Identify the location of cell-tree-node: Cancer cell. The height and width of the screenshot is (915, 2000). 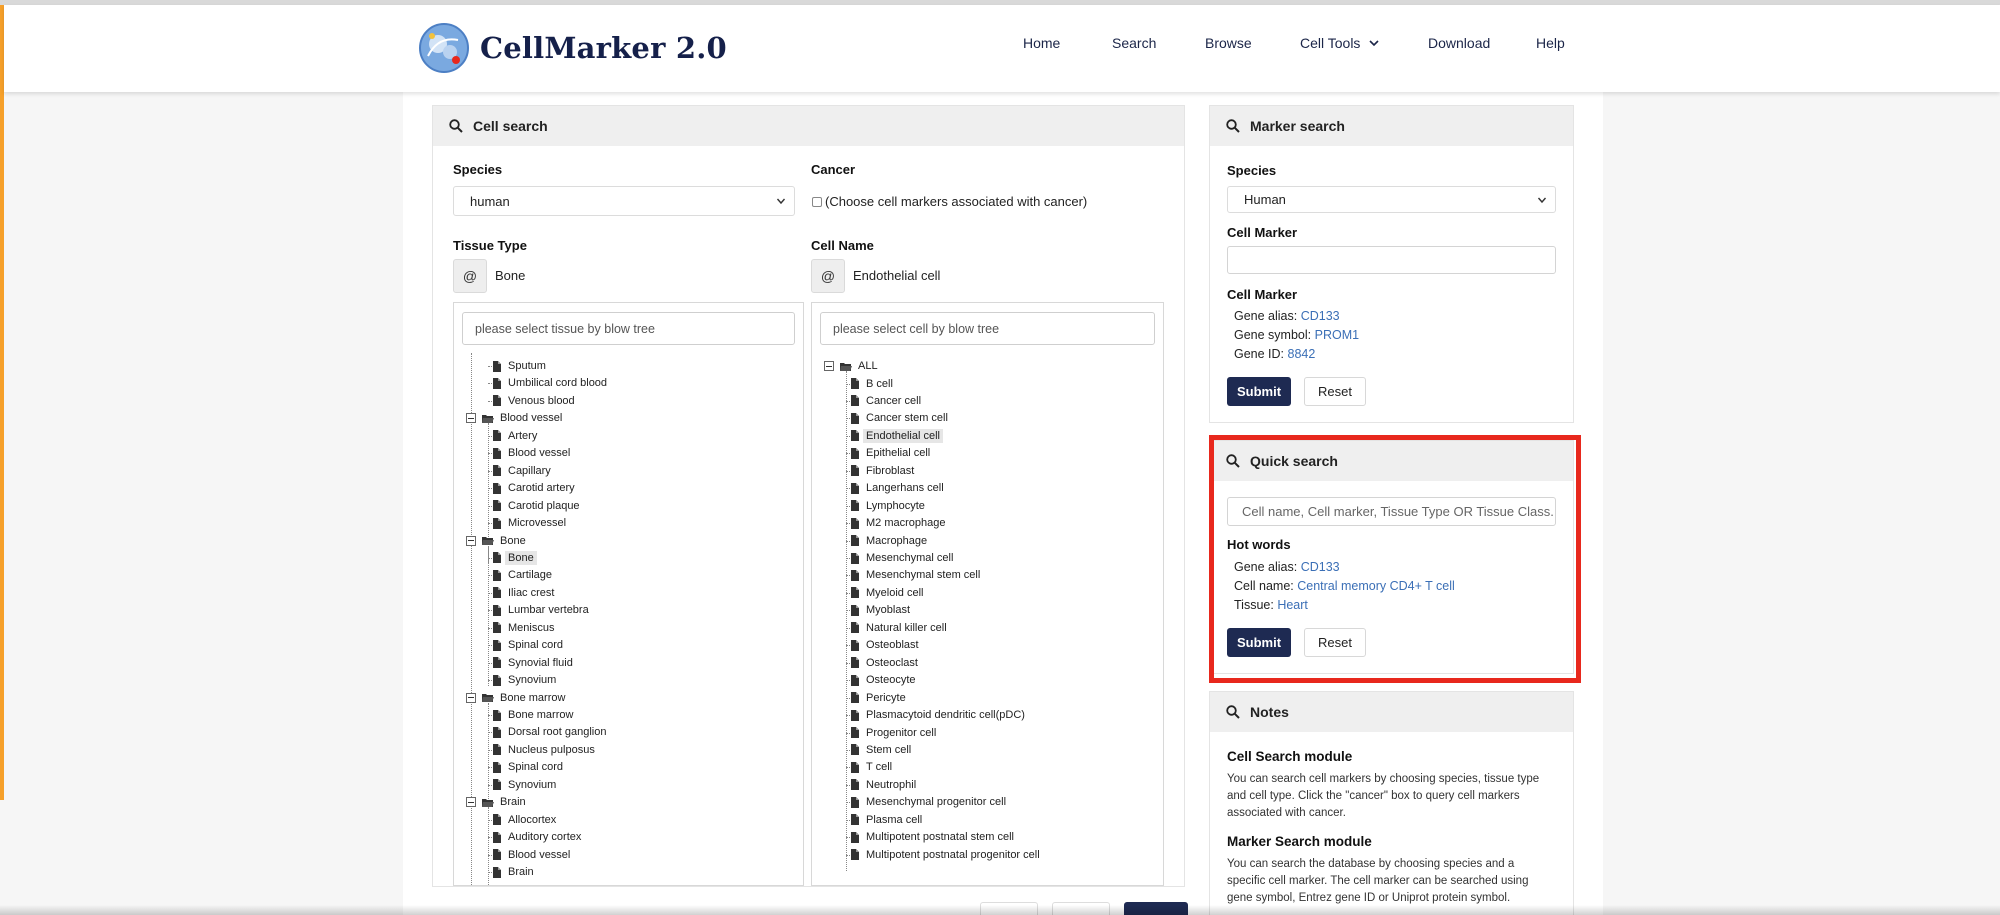
(885, 401).